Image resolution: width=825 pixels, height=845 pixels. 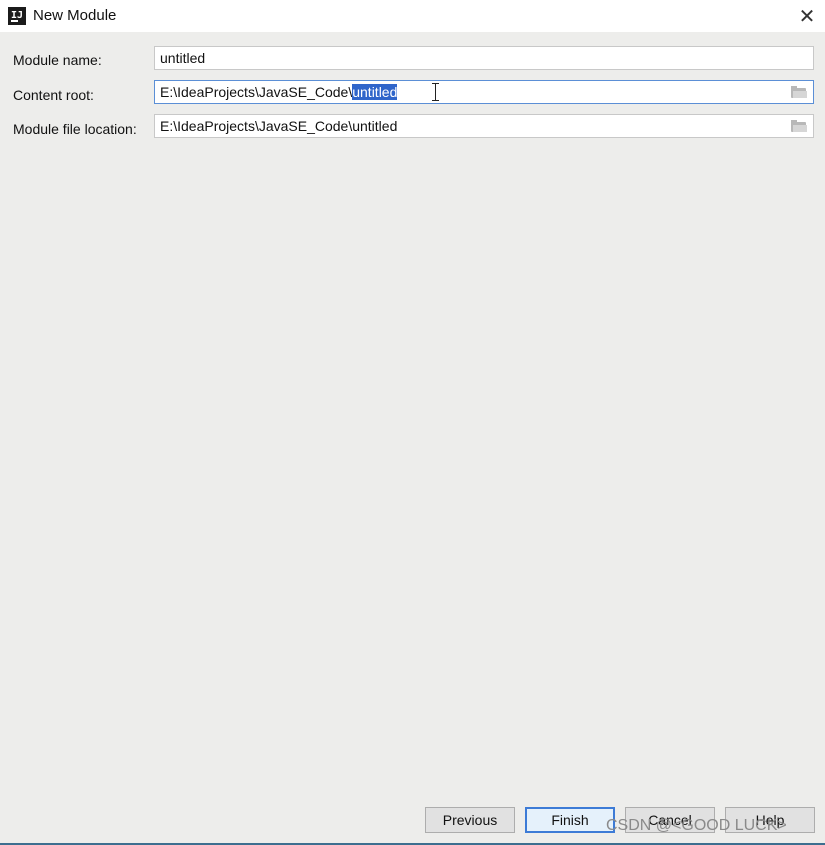 I want to click on module-name-value: untitled, so click(x=183, y=58).